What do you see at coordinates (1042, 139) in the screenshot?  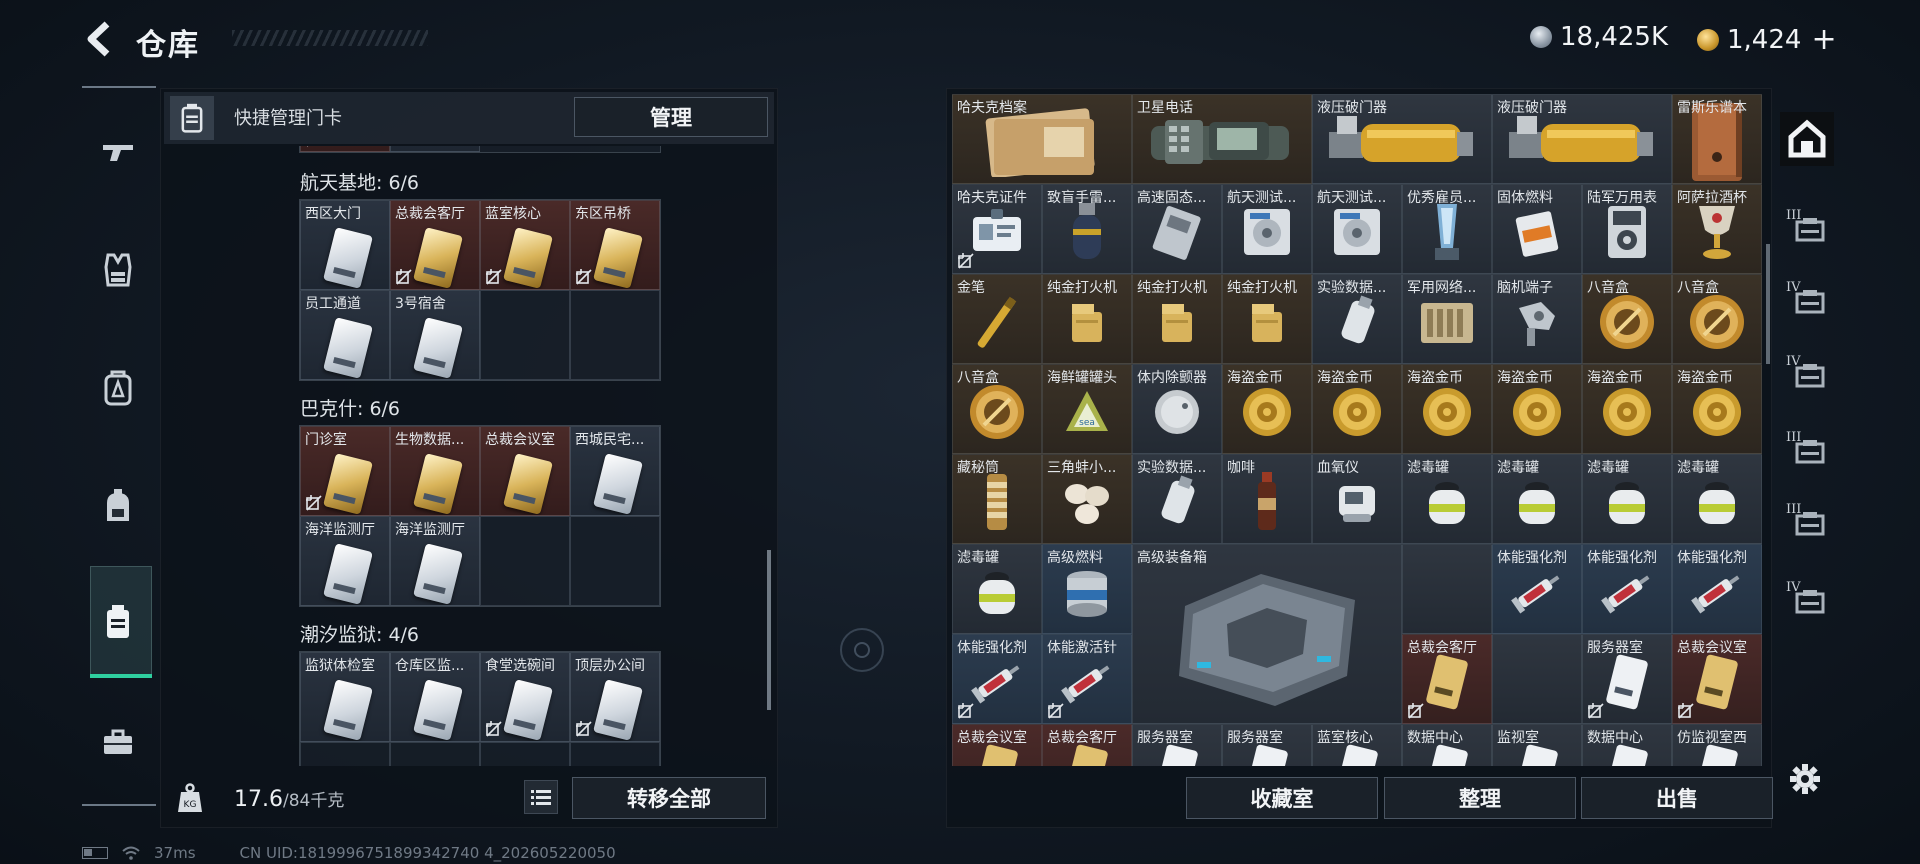 I see `inventory-item: 哈夫克档案` at bounding box center [1042, 139].